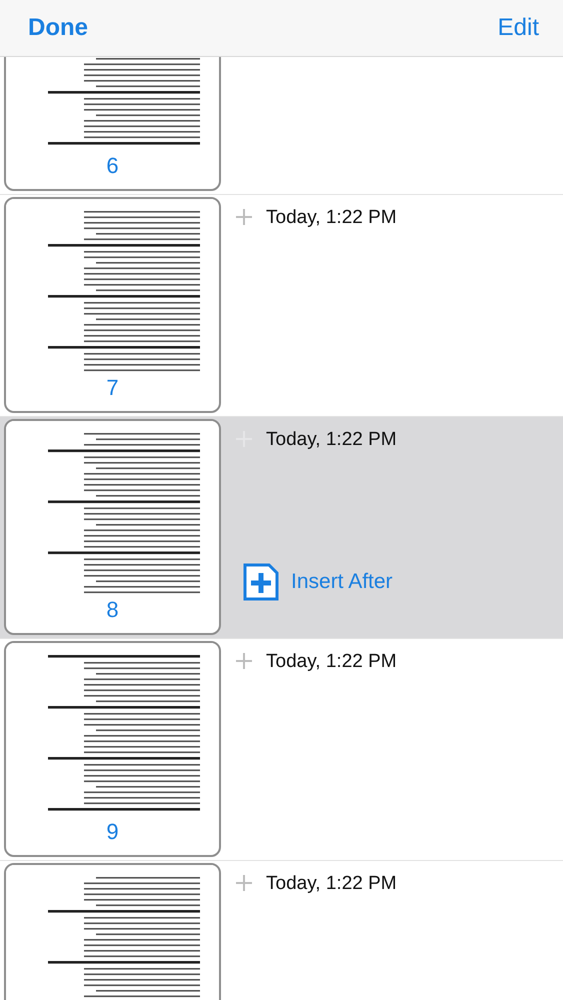 Image resolution: width=563 pixels, height=1000 pixels. Describe the element at coordinates (281, 930) in the screenshot. I see `page-row: Today, 1:22 PM` at that location.